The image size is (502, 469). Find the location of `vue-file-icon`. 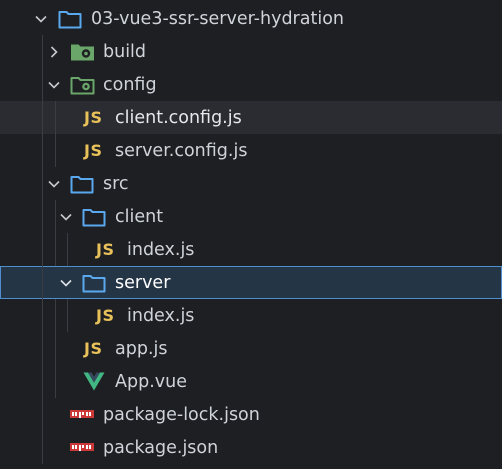

vue-file-icon is located at coordinates (94, 381).